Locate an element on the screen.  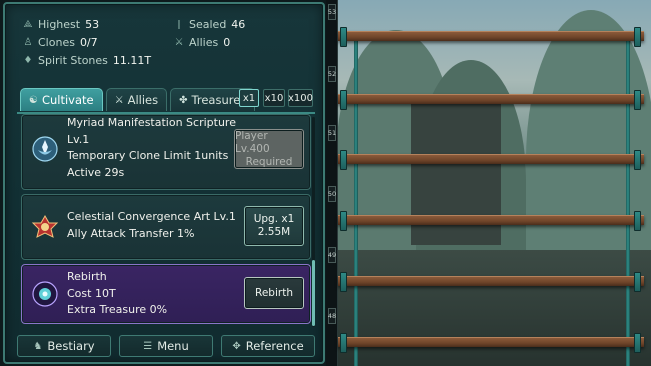
tab-allies: ⚔ Allies is located at coordinates (136, 99).